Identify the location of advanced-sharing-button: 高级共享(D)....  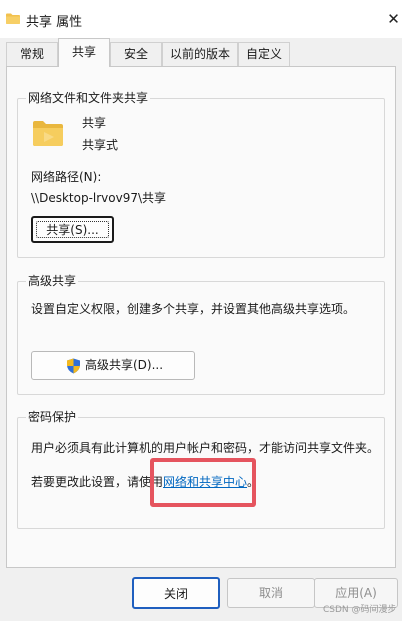
(113, 365).